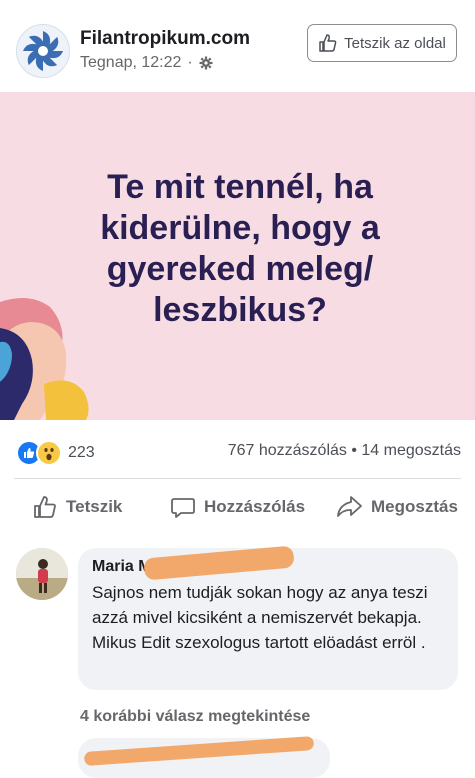  What do you see at coordinates (344, 451) in the screenshot?
I see `comments-shares-count: 767 hozzászólás • 14 megosztás` at bounding box center [344, 451].